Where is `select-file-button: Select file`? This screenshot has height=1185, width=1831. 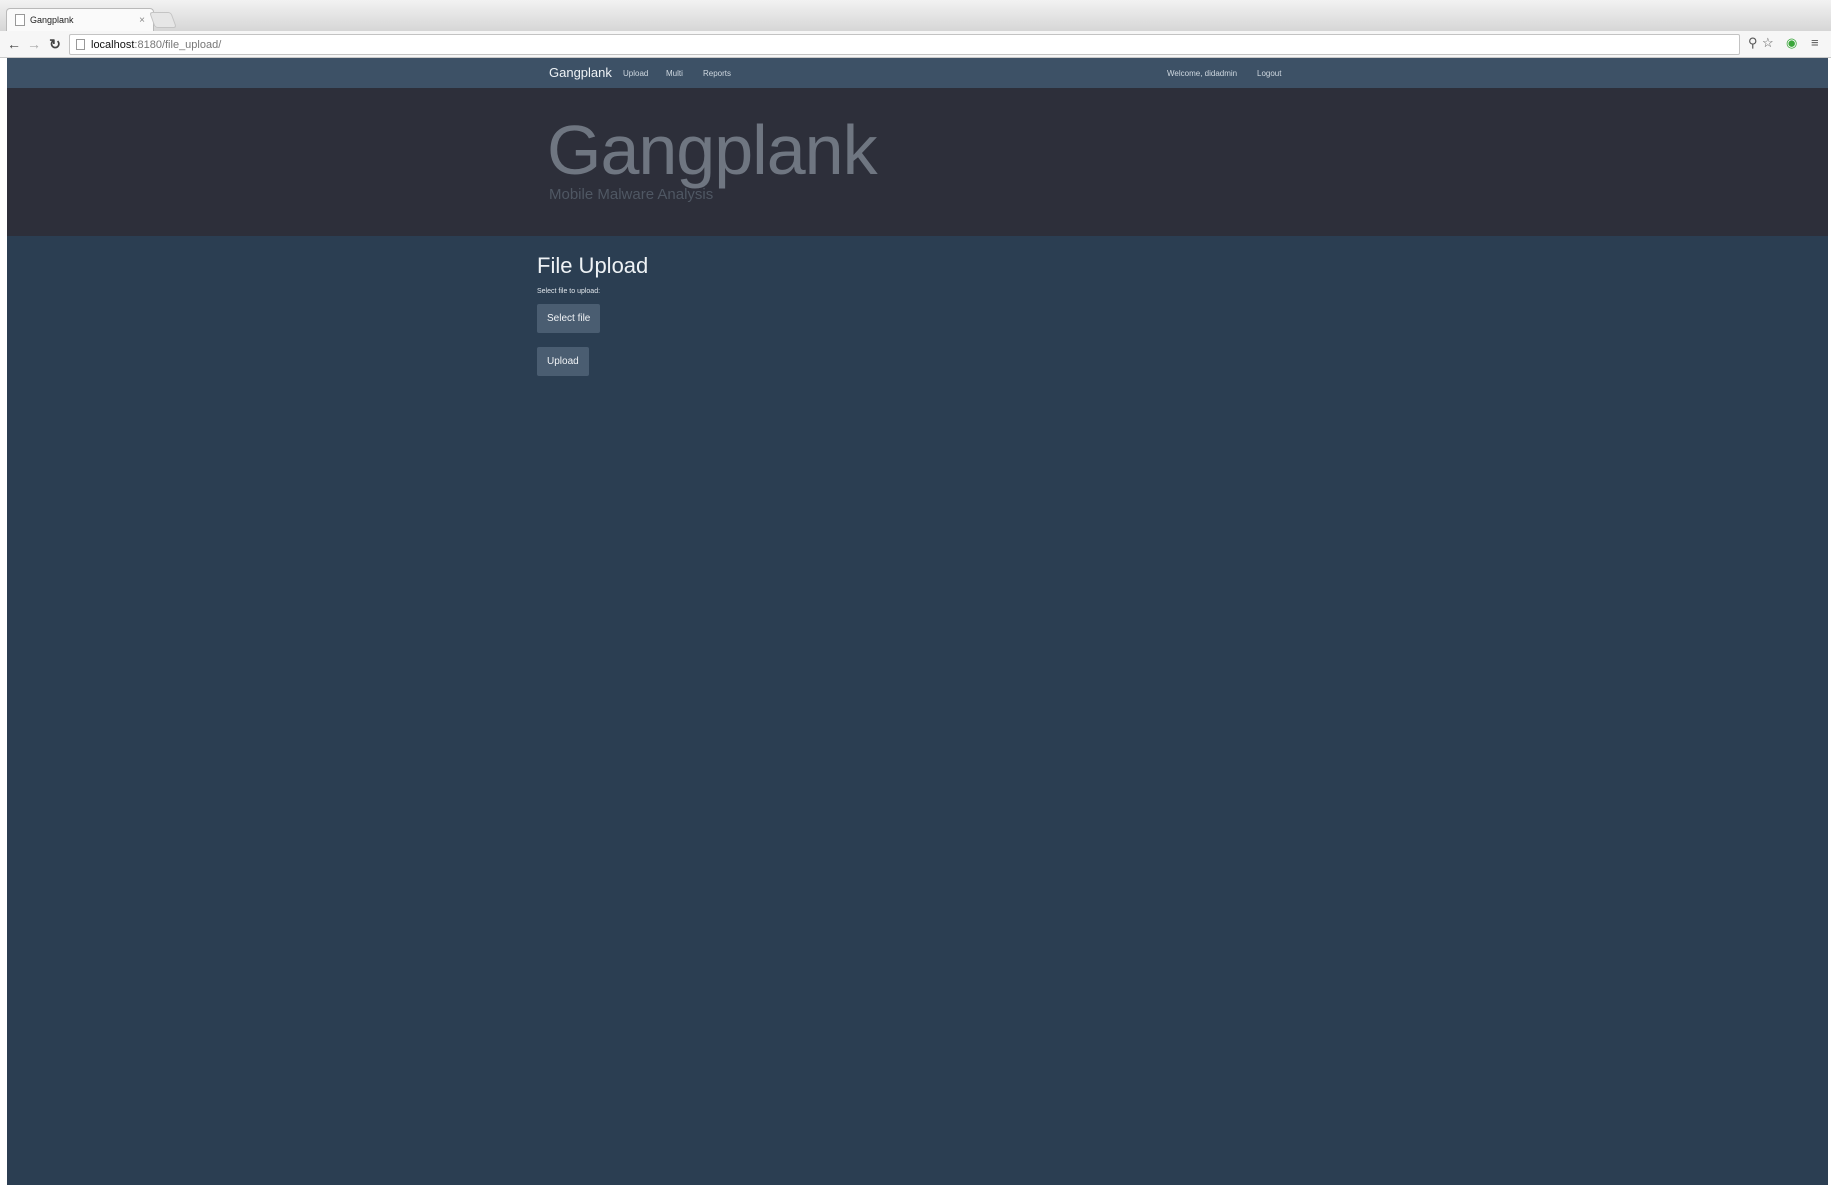 select-file-button: Select file is located at coordinates (569, 318).